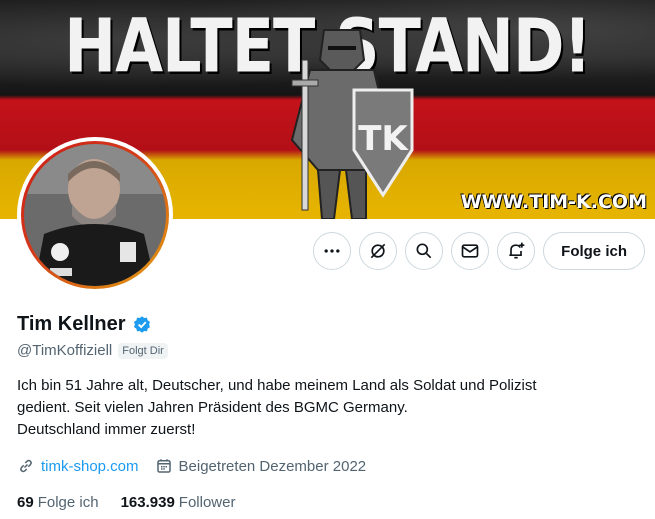 The width and height of the screenshot is (655, 519). I want to click on joined-item: Beigetreten Dezember 2022, so click(261, 466).